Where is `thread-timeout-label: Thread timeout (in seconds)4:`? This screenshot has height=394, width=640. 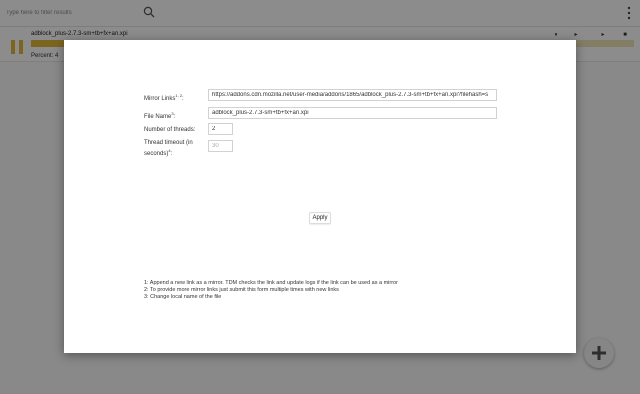 thread-timeout-label: Thread timeout (in seconds)4: is located at coordinates (168, 148).